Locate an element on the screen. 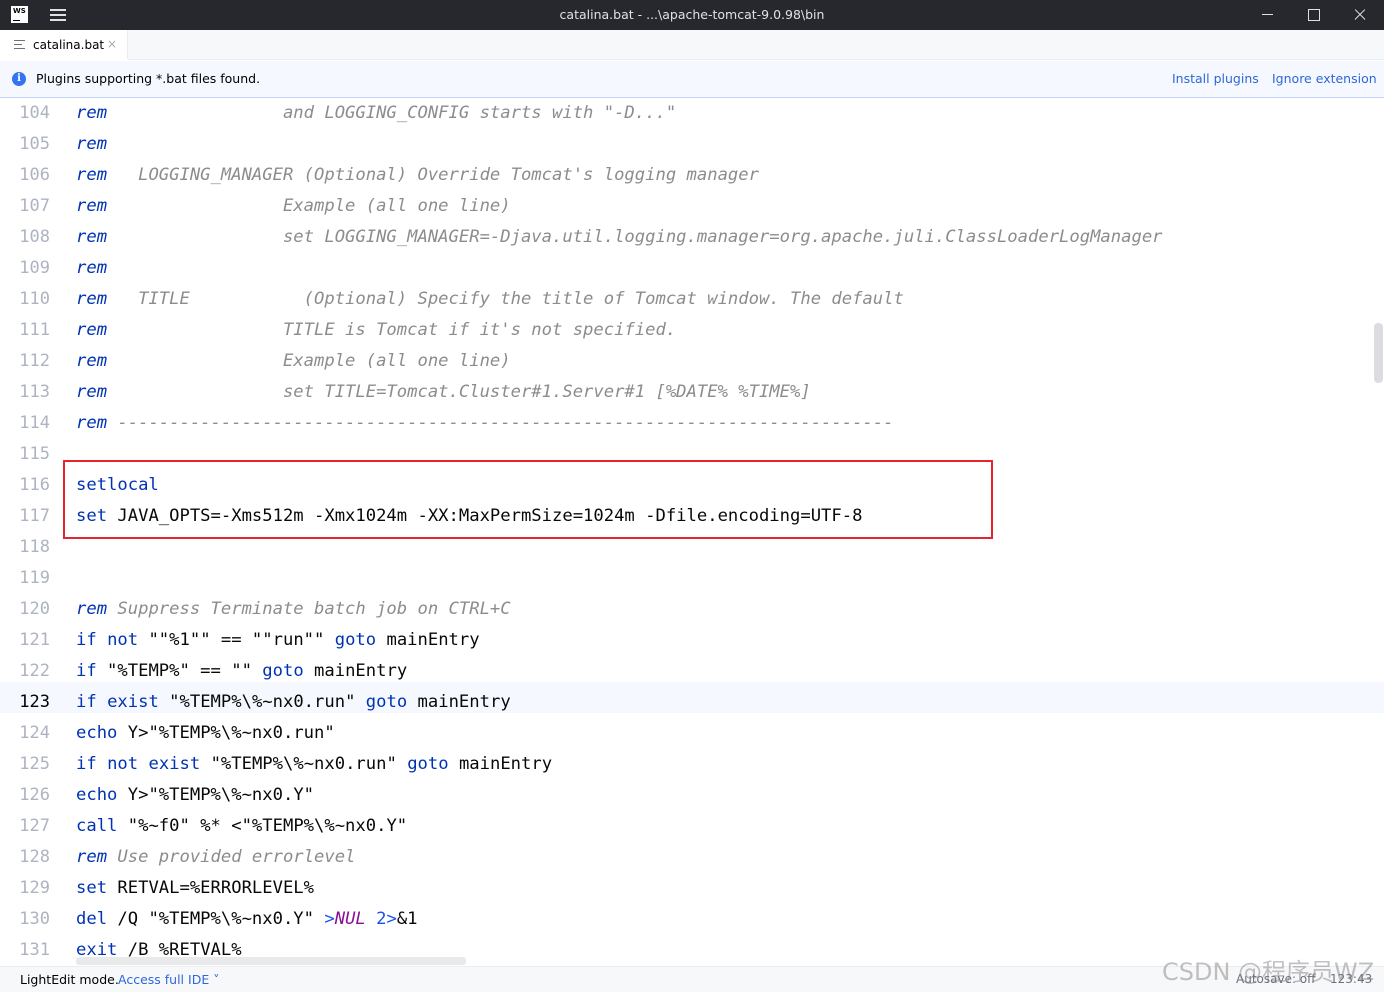 The width and height of the screenshot is (1384, 992). close-tab-icon: × is located at coordinates (112, 44).